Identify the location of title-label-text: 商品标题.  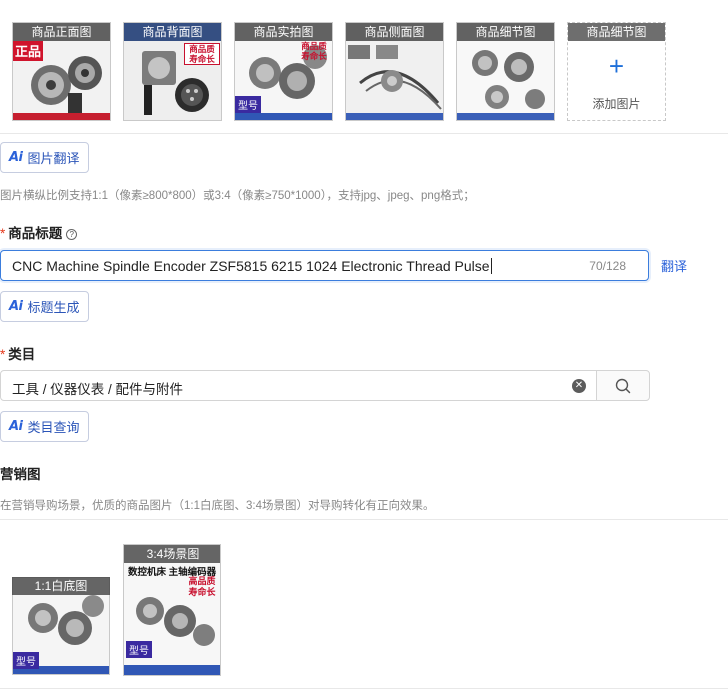
(35, 233).